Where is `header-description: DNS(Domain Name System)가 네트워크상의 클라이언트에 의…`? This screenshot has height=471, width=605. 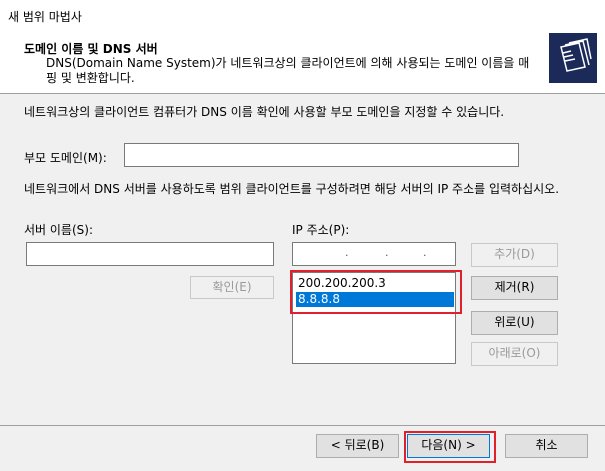
header-description: DNS(Domain Name System)가 네트워크상의 클라이언트에 의… is located at coordinates (288, 70).